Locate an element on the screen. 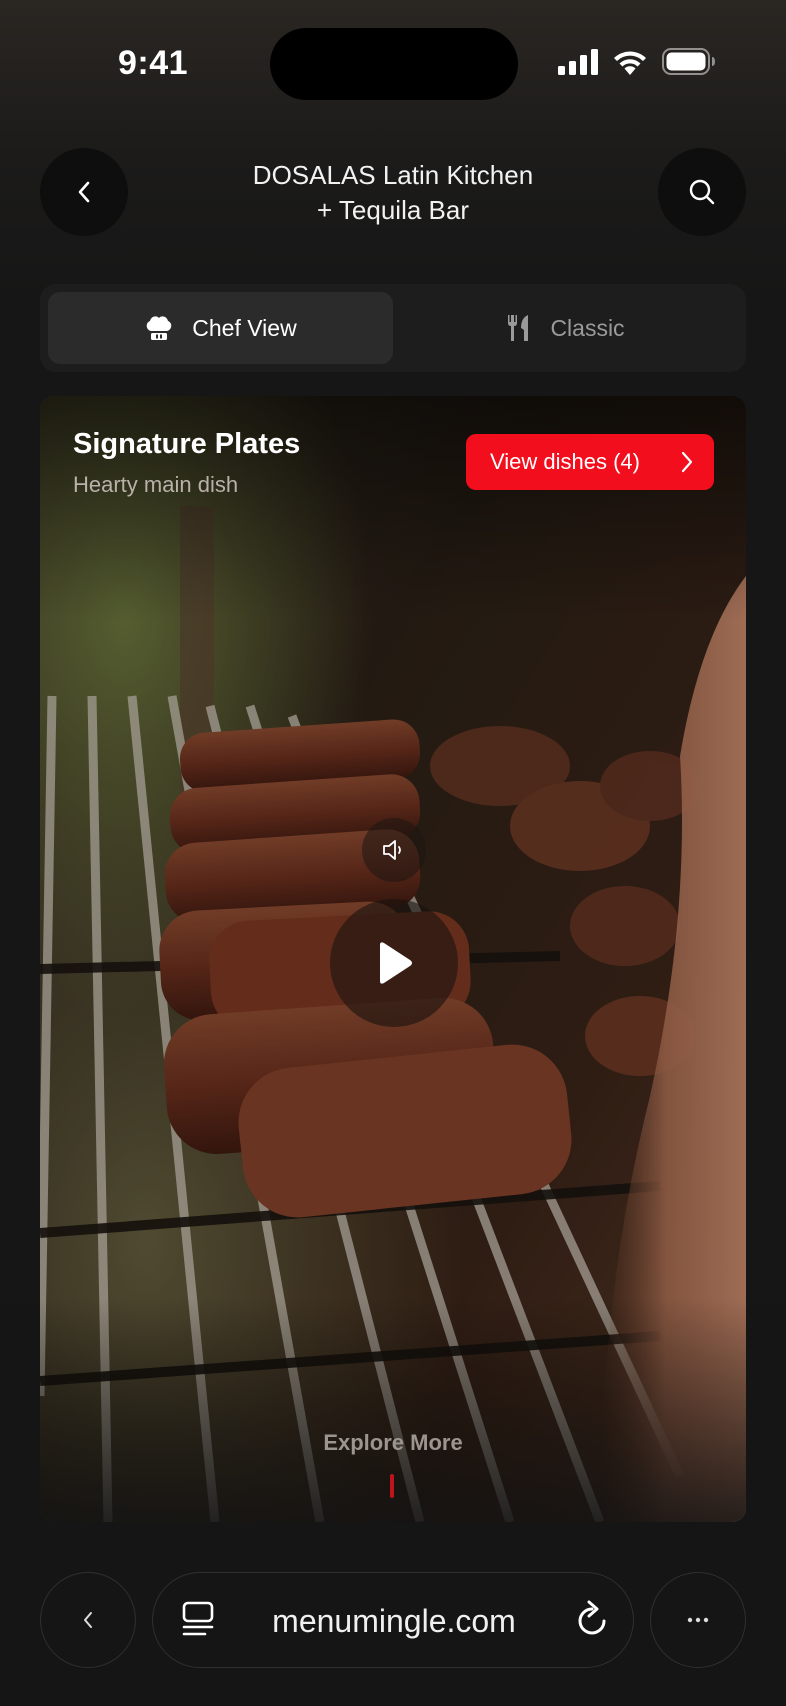 The height and width of the screenshot is (1706, 786). dynamic-island is located at coordinates (394, 64).